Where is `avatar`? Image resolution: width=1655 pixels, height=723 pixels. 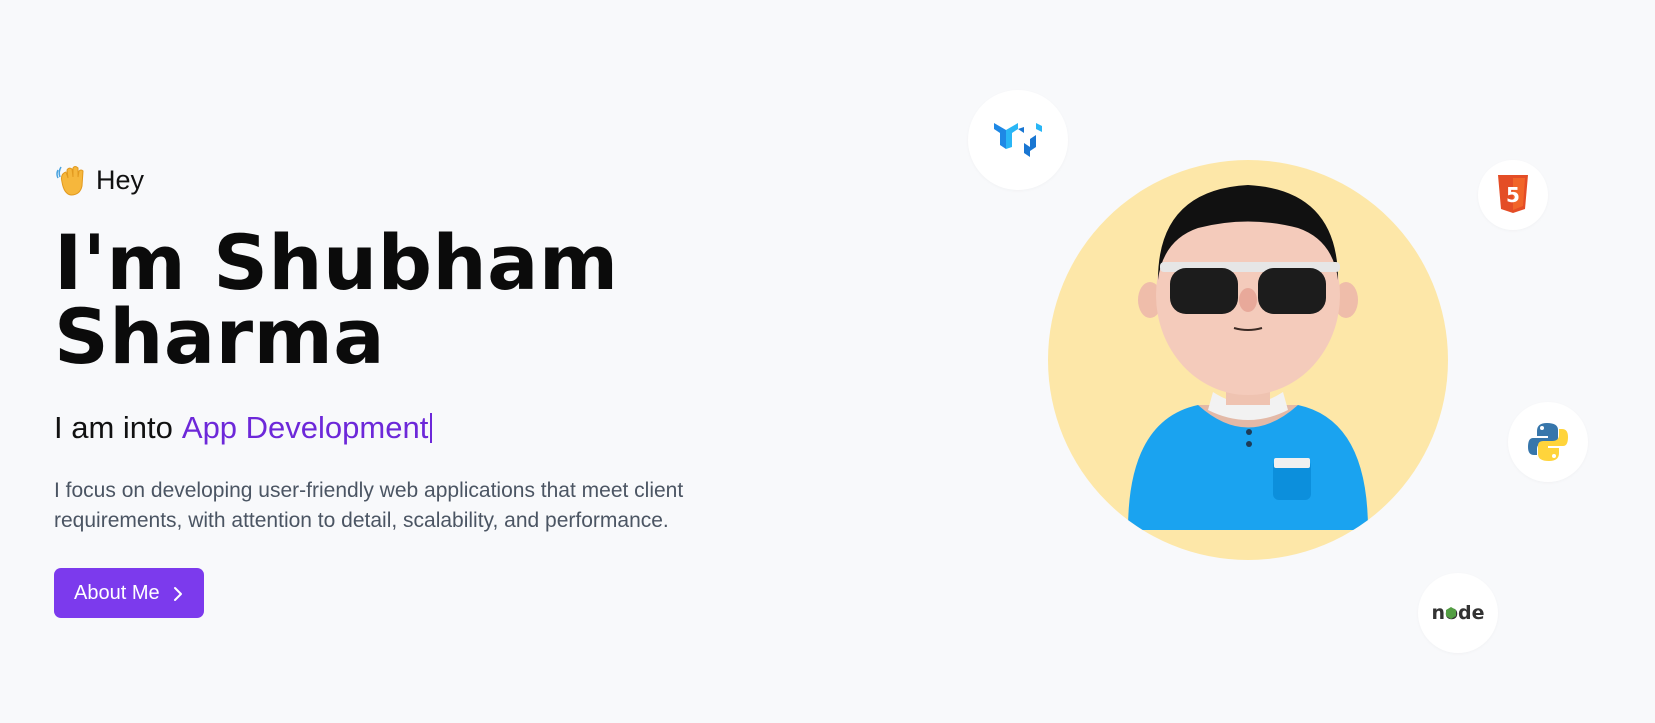
avatar is located at coordinates (1248, 360).